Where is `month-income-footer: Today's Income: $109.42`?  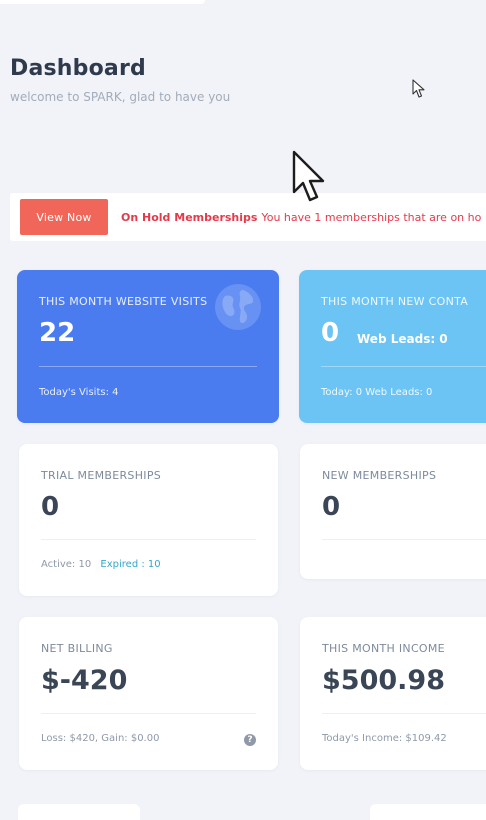 month-income-footer: Today's Income: $109.42 is located at coordinates (384, 738).